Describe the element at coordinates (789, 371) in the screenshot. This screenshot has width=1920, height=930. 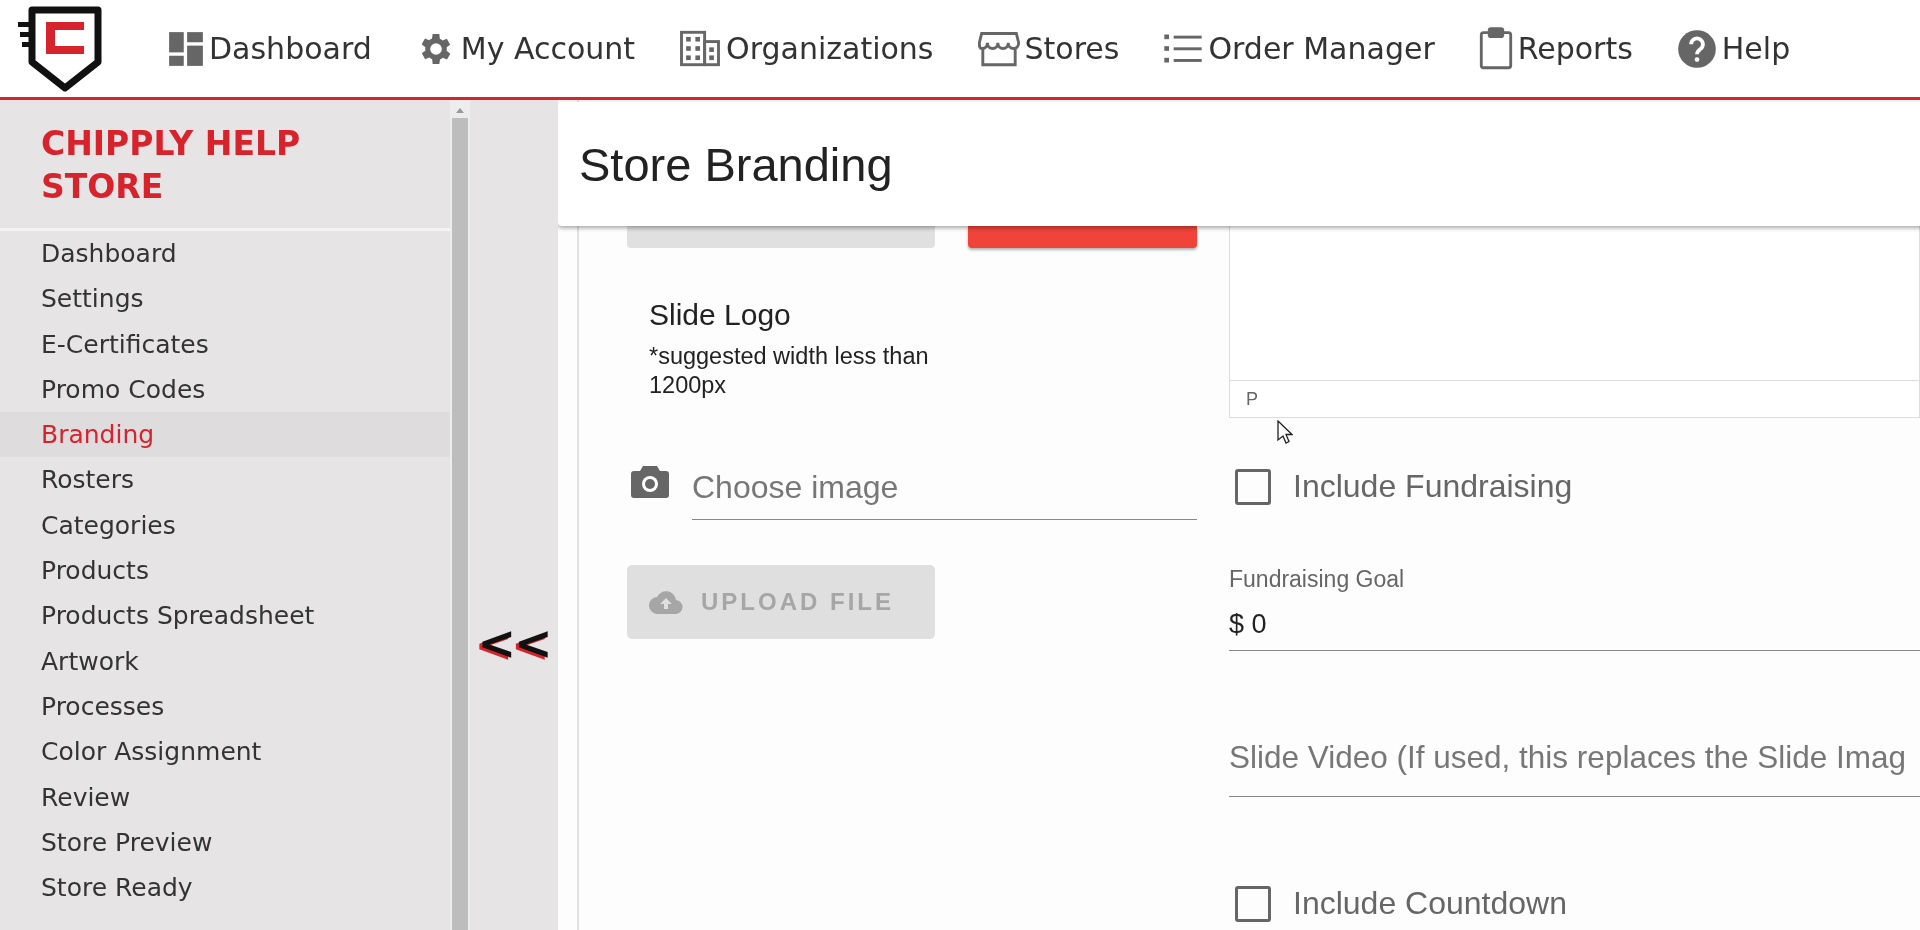
I see `hint-text: *suggested width less than 1200px` at that location.